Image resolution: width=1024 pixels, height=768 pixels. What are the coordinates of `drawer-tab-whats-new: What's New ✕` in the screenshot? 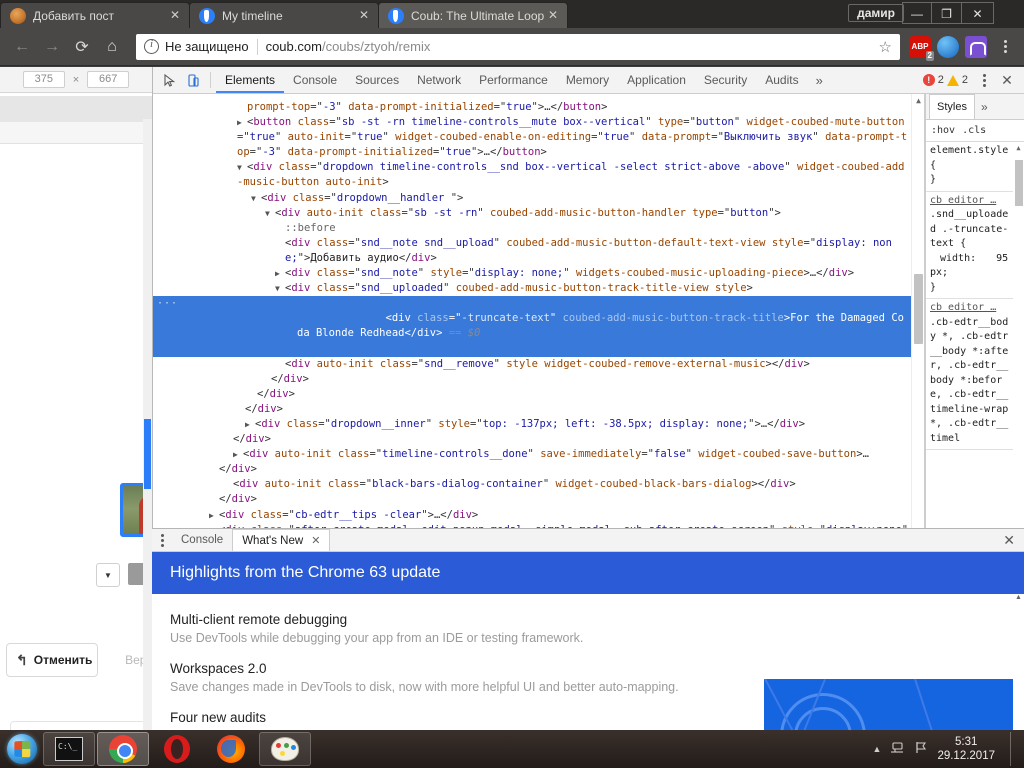 It's located at (281, 540).